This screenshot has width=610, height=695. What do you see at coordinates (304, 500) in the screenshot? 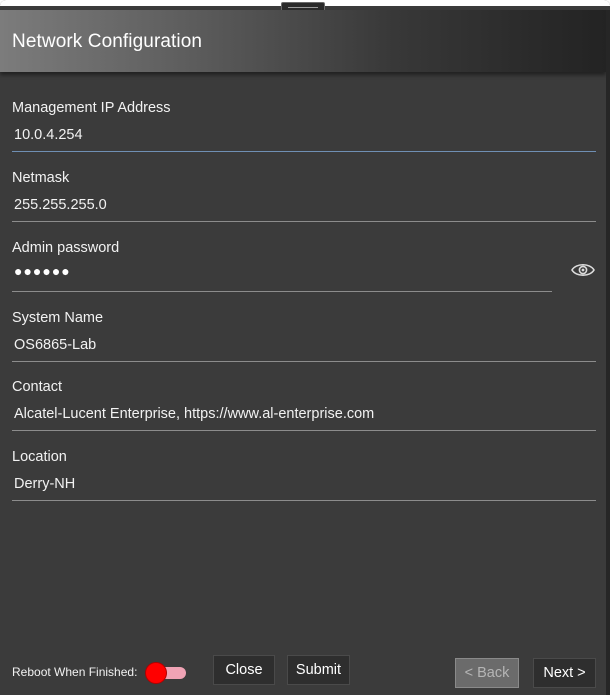
I see `location-underline` at bounding box center [304, 500].